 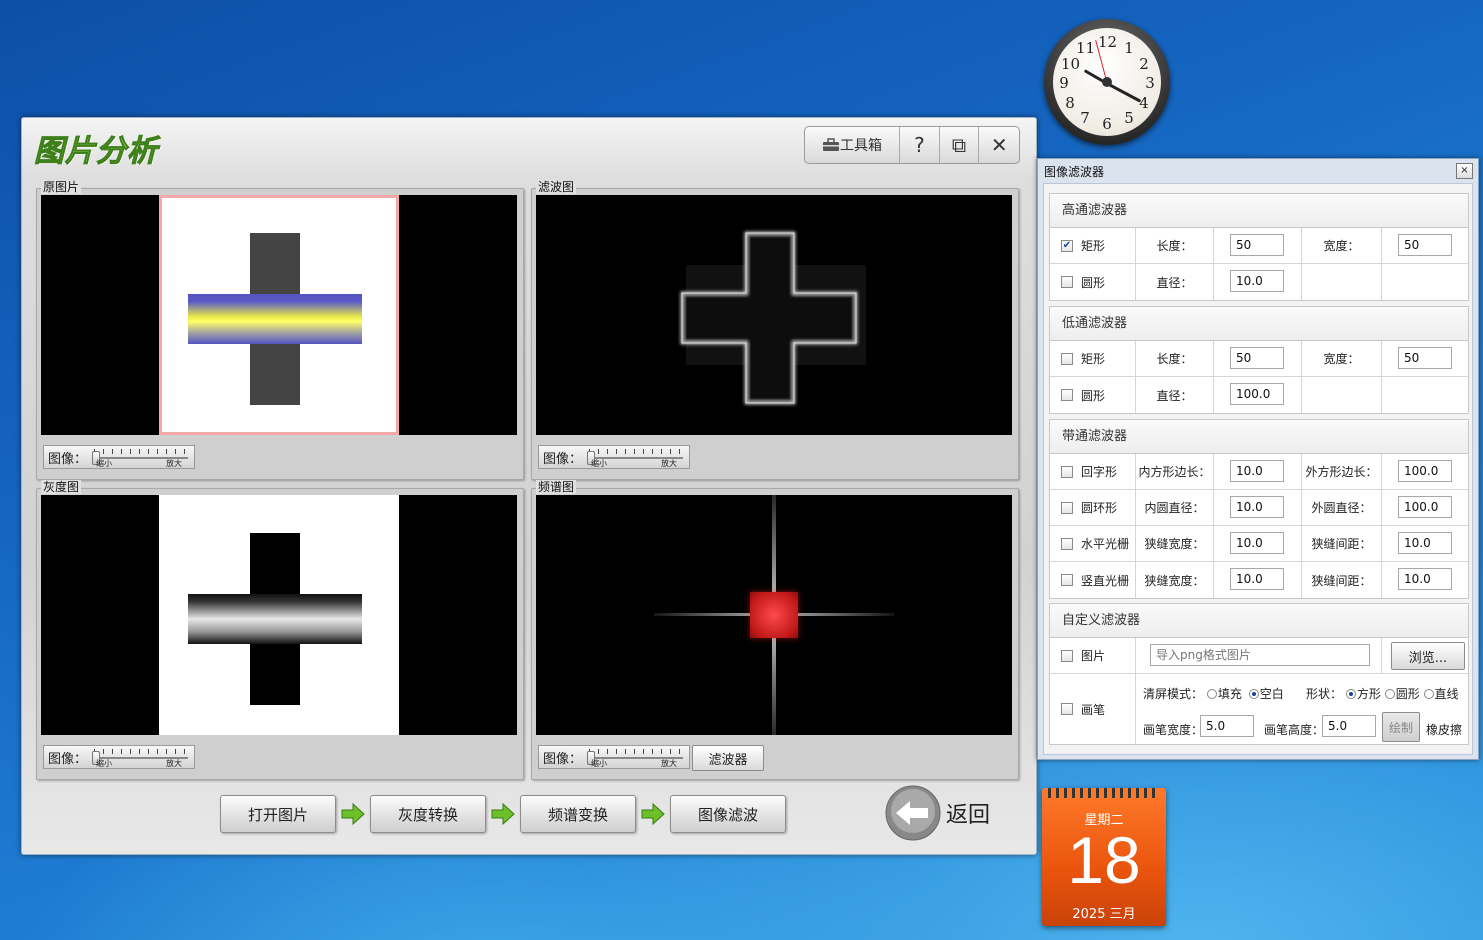 What do you see at coordinates (1350, 694) in the screenshot?
I see `radio-square` at bounding box center [1350, 694].